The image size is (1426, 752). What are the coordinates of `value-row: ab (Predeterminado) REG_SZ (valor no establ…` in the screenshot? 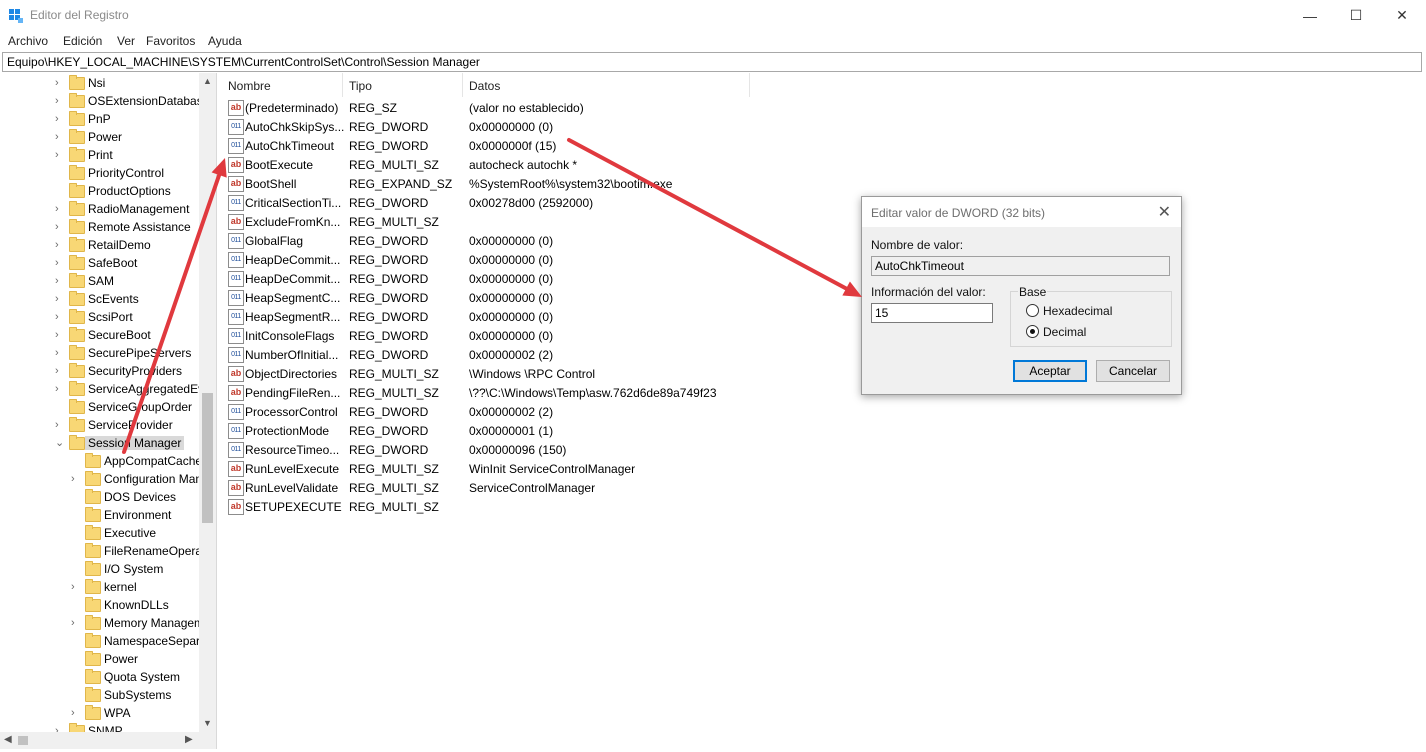 It's located at (521, 107).